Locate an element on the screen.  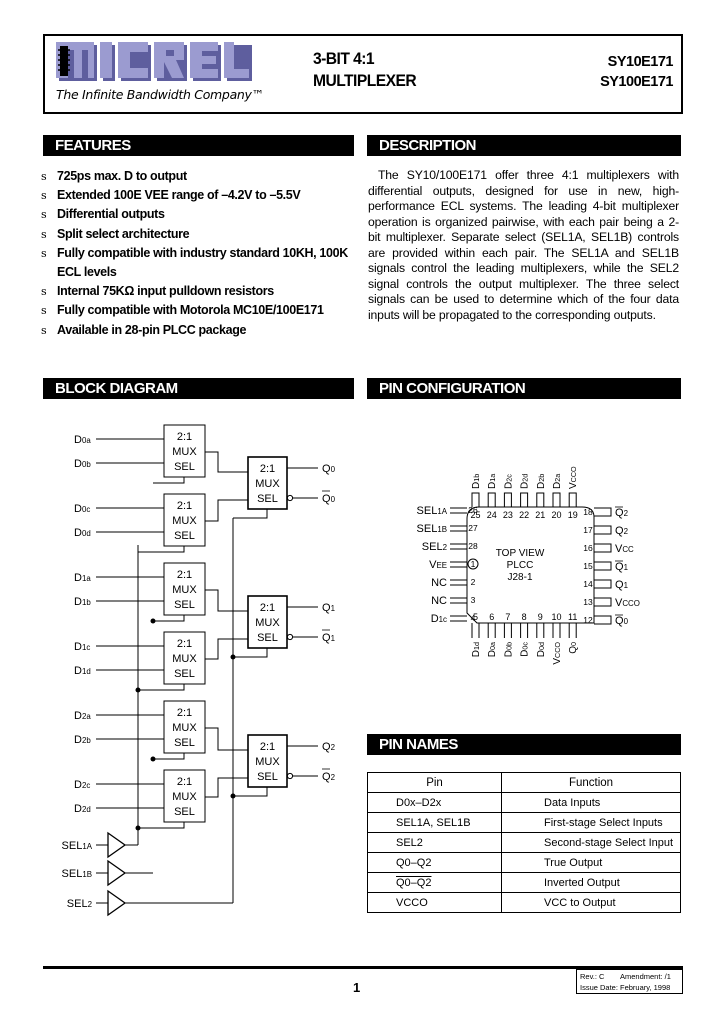
pin-number: 28 is located at coordinates (473, 546).